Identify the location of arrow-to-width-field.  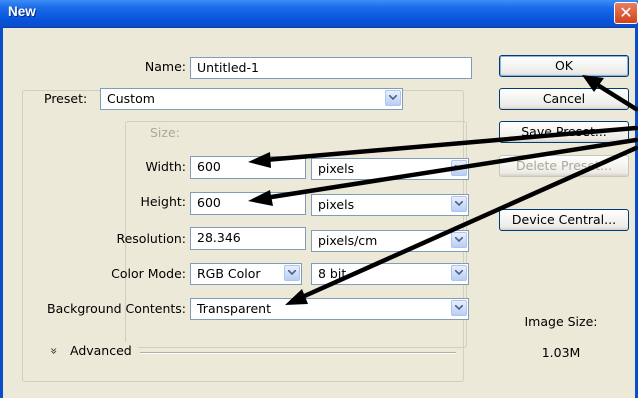
(450, 144).